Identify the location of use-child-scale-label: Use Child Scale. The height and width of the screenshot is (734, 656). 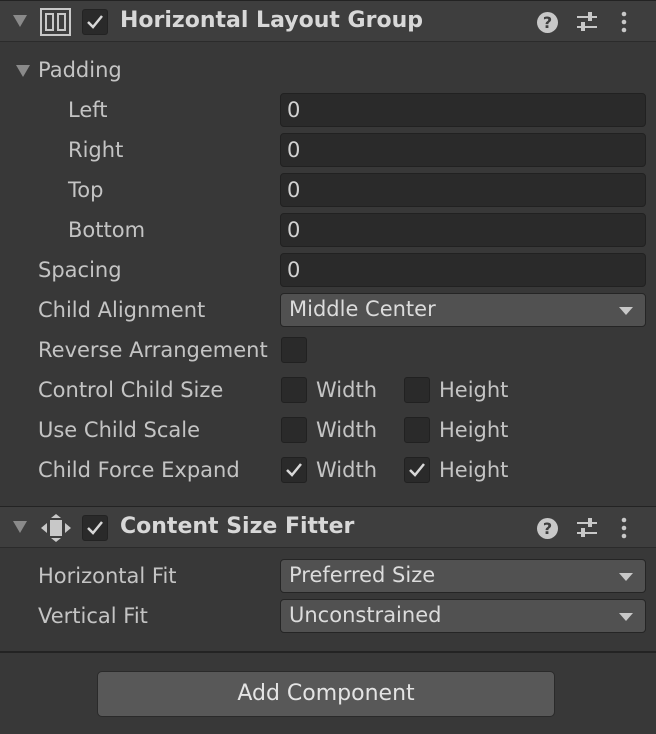
(119, 430).